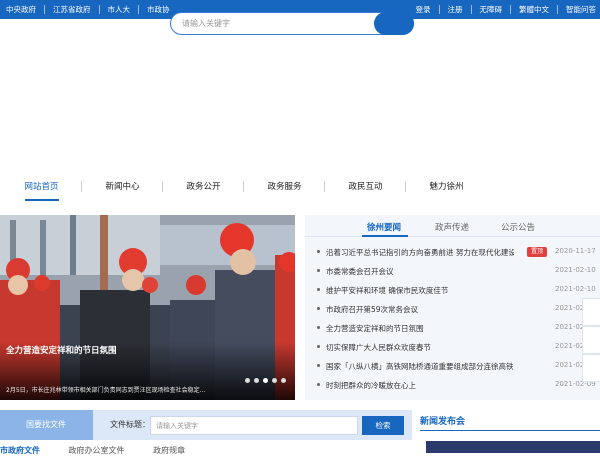 This screenshot has width=600, height=456. I want to click on press-conference-title: 新闻发布会, so click(442, 420).